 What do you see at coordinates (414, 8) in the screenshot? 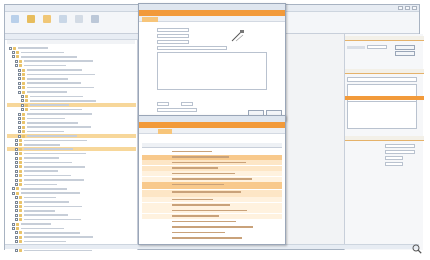
I see `close-button` at bounding box center [414, 8].